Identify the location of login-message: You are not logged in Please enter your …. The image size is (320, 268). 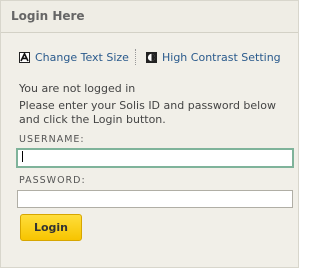
(156, 104).